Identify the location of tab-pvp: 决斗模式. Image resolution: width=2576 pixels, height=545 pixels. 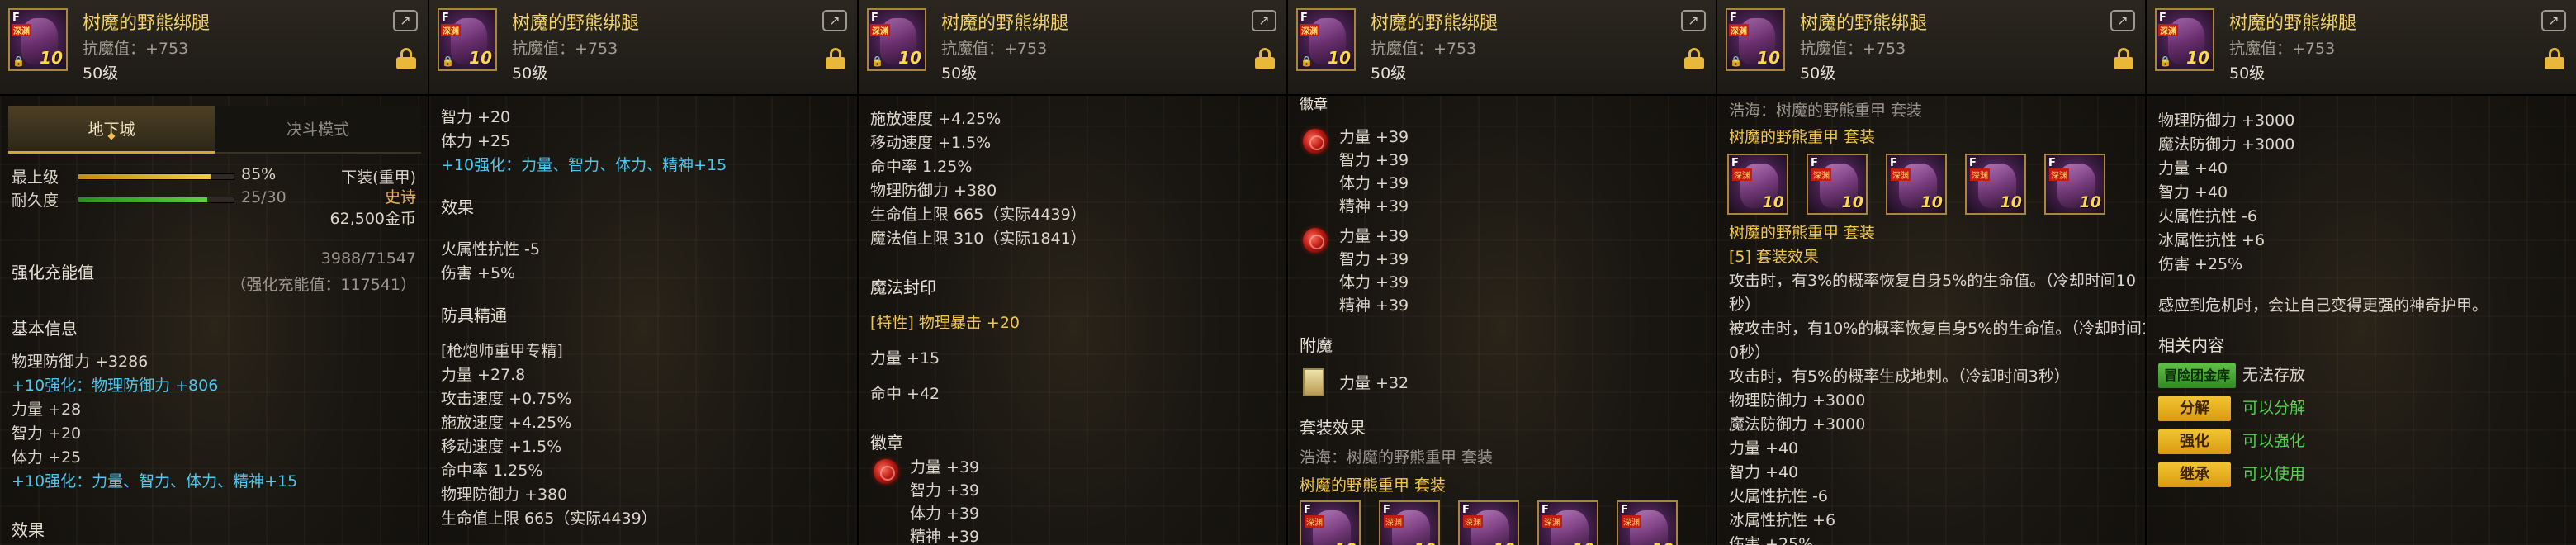
(318, 130).